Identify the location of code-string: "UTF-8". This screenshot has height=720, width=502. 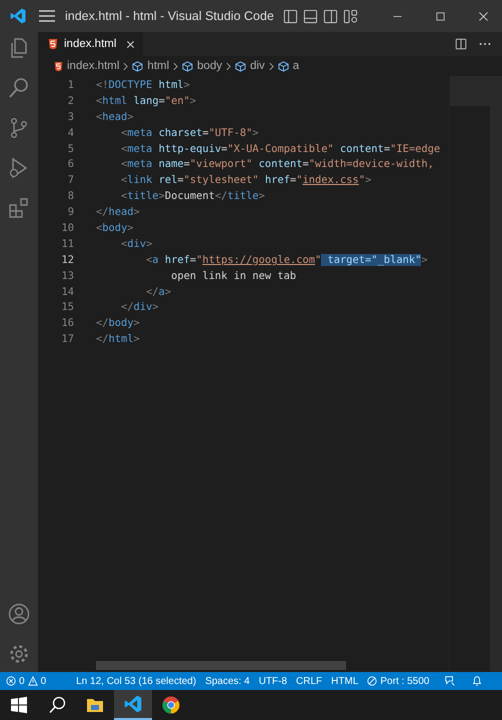
(230, 132).